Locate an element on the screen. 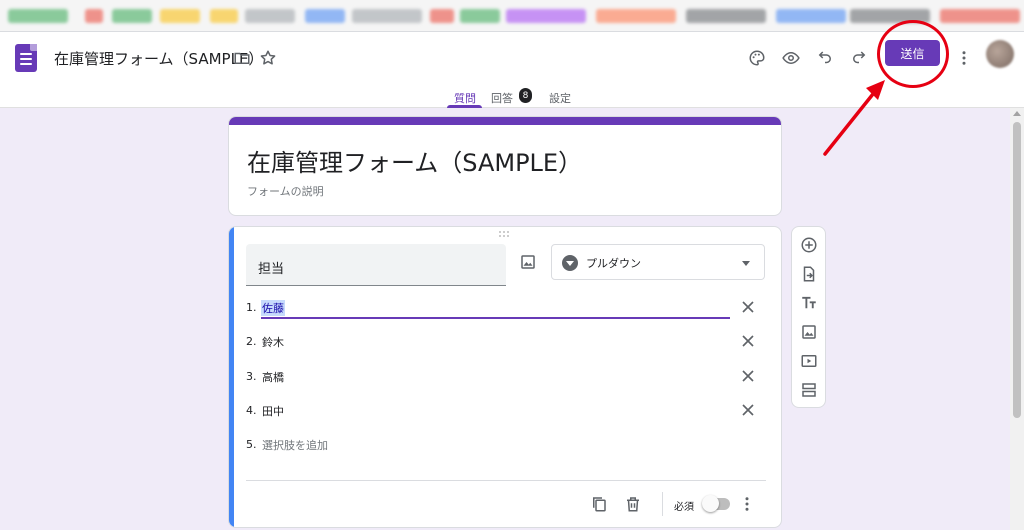 The height and width of the screenshot is (530, 1024). option-number: 3. is located at coordinates (251, 376).